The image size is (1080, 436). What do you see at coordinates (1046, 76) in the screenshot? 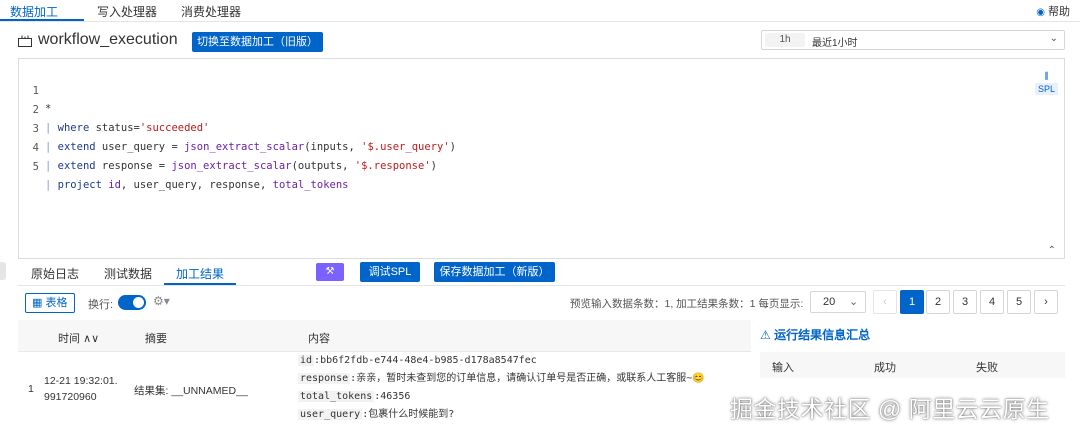
I see `filter-icon: ⫼` at bounding box center [1046, 76].